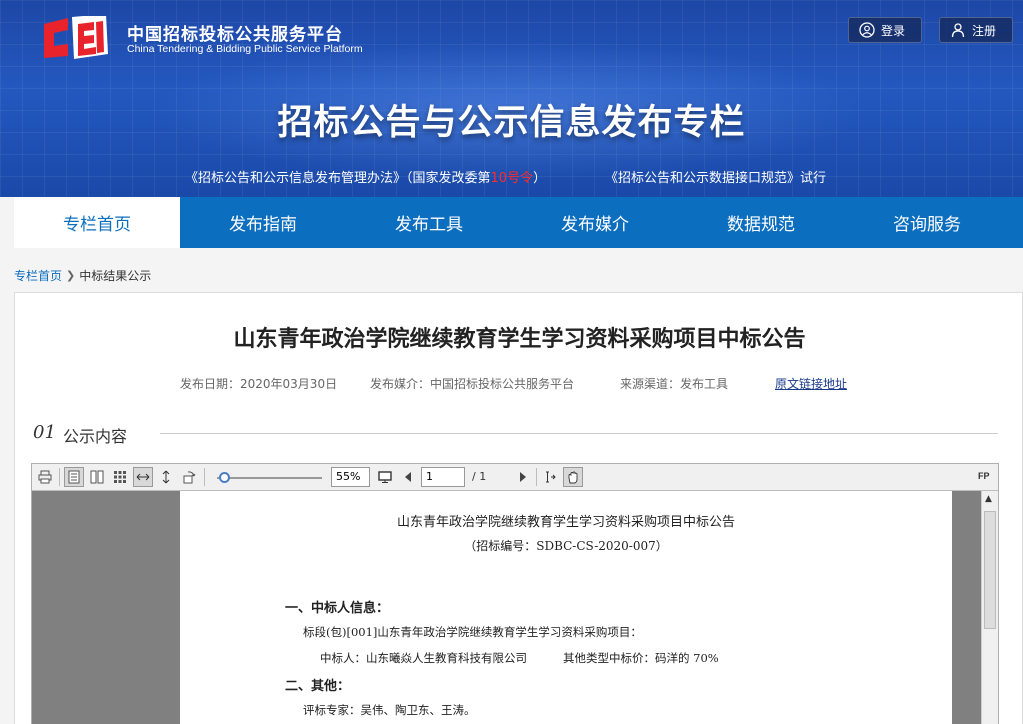 Image resolution: width=1023 pixels, height=724 pixels. What do you see at coordinates (74, 477) in the screenshot?
I see `single-page-view-icon` at bounding box center [74, 477].